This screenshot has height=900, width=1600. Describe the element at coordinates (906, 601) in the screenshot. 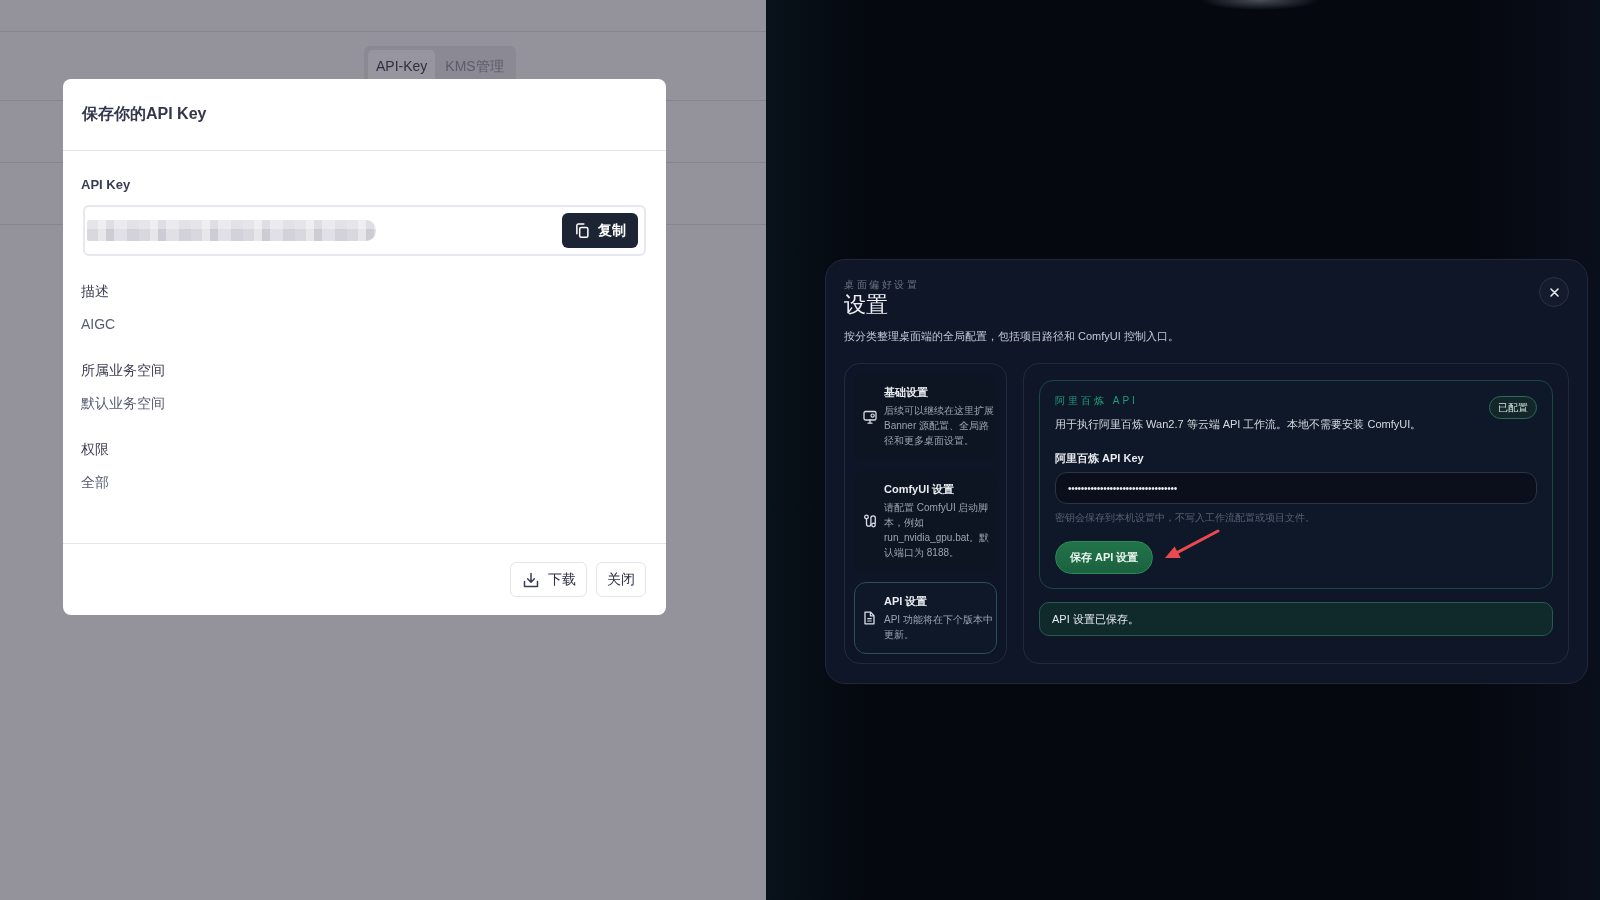

I see `nav-item-title: API 设置` at that location.